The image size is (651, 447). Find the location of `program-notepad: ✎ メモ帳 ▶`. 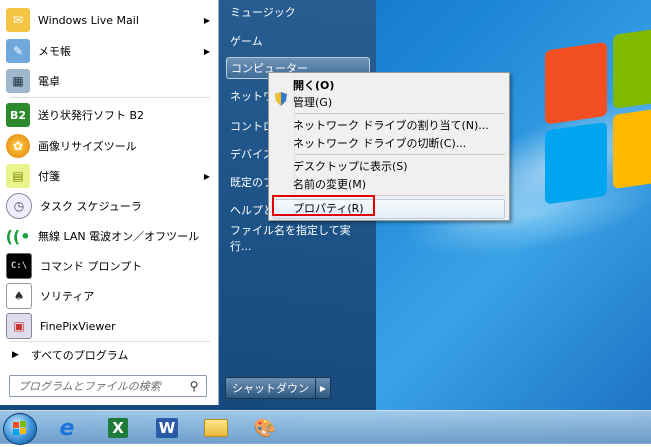

program-notepad: ✎ メモ帳 ▶ is located at coordinates (109, 51).